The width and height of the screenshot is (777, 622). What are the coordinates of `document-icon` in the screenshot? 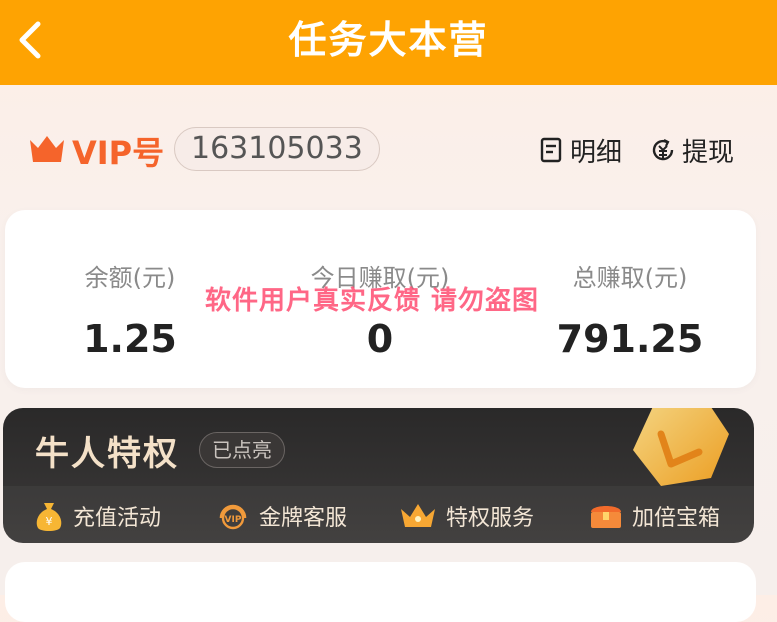 It's located at (551, 150).